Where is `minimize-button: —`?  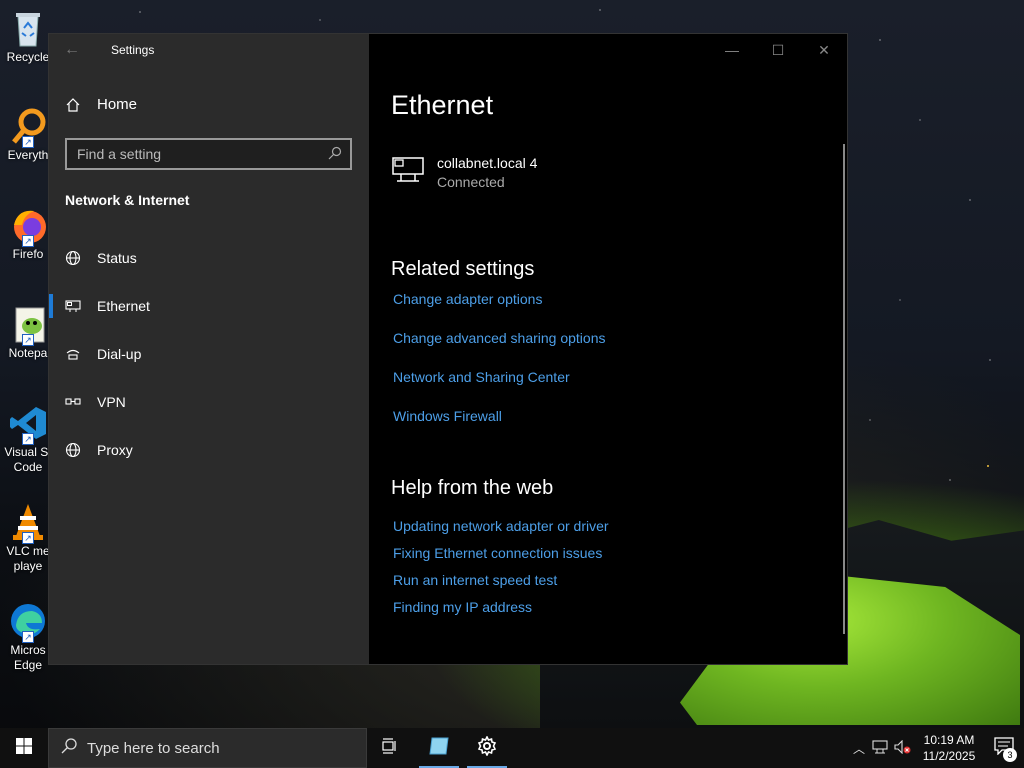
minimize-button: — is located at coordinates (732, 50).